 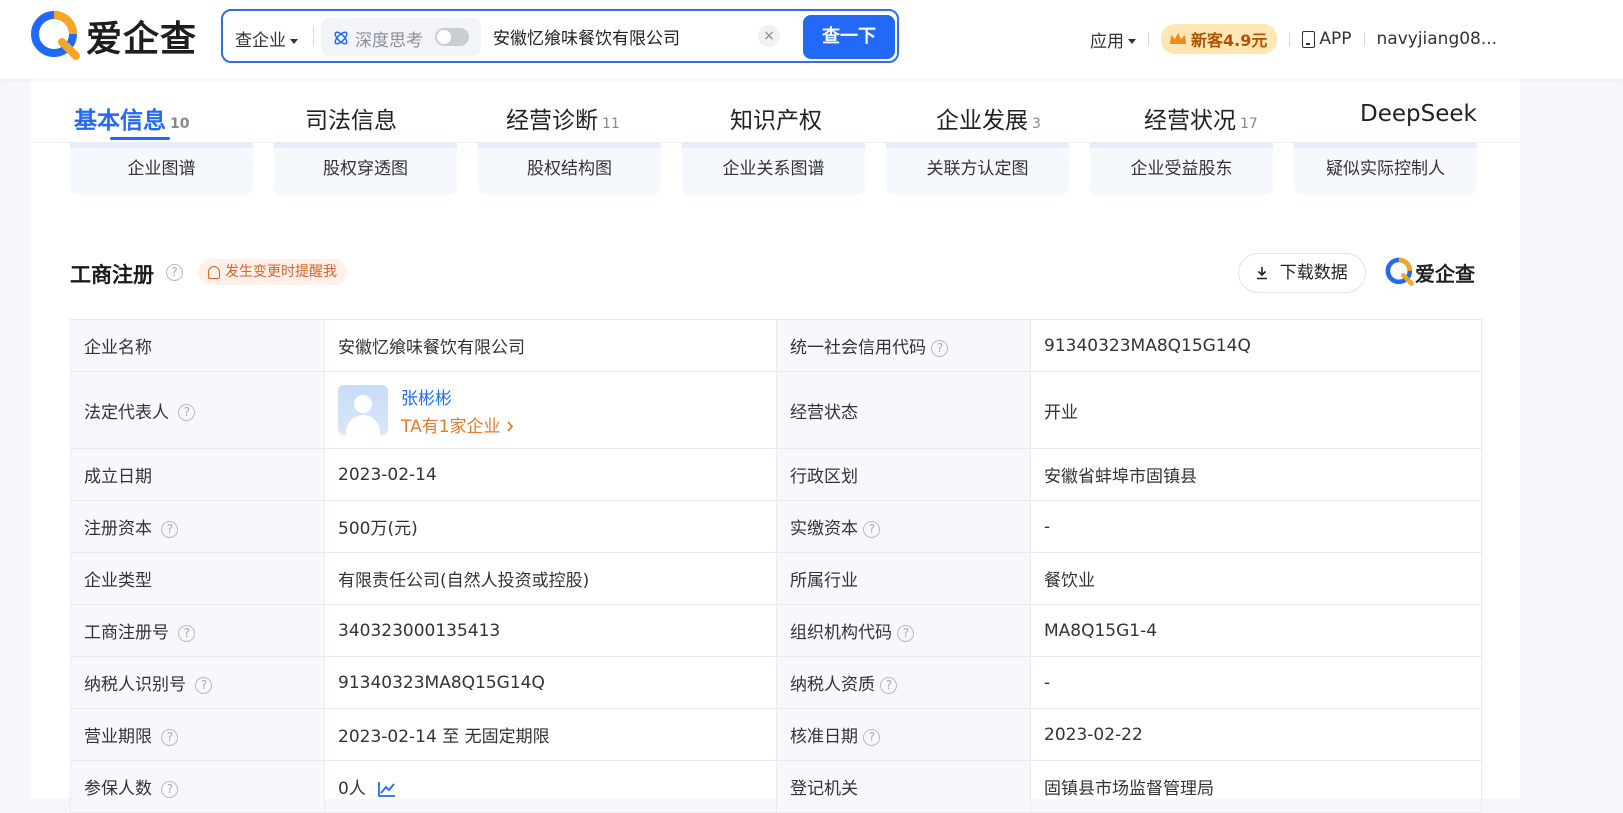 What do you see at coordinates (550, 734) in the screenshot?
I see `field-value: 2023-02-14 至 无固定期限` at bounding box center [550, 734].